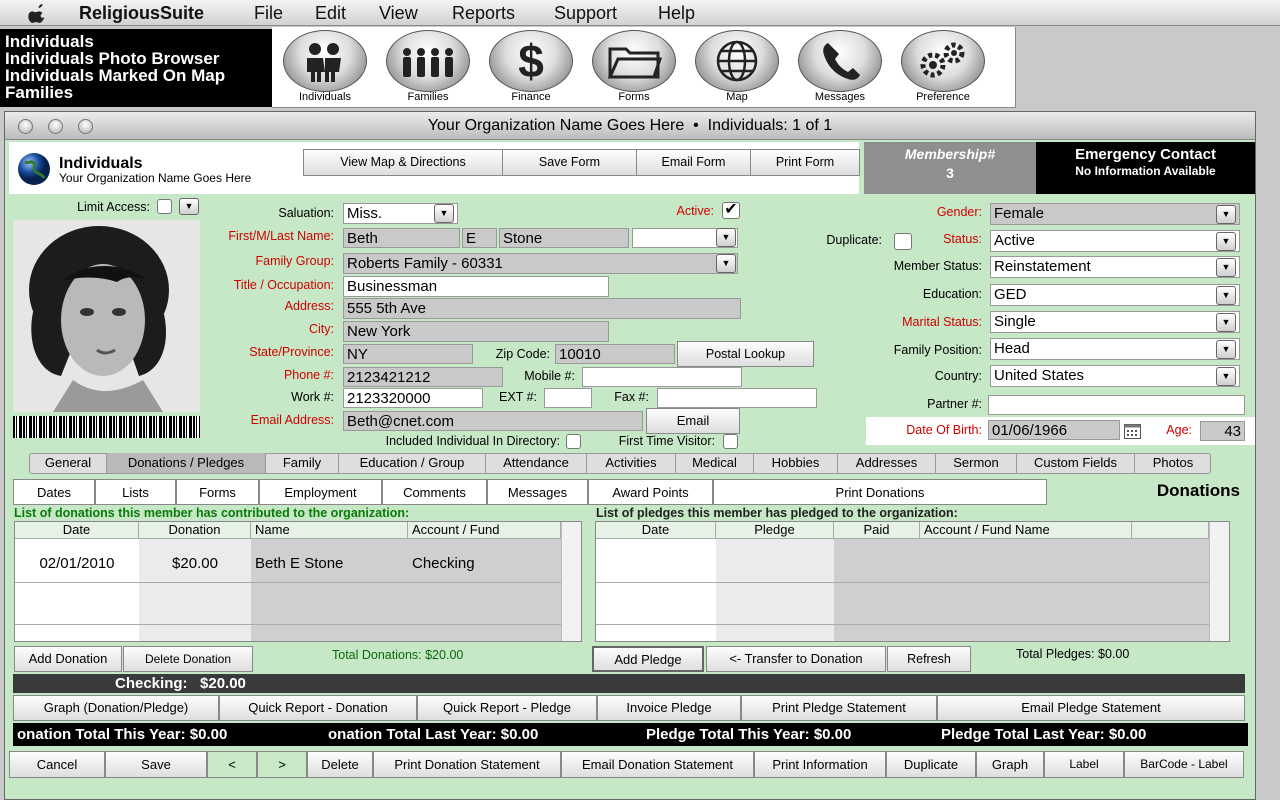 This screenshot has height=800, width=1280. Describe the element at coordinates (1115, 349) in the screenshot. I see `family-position-field: Head` at that location.